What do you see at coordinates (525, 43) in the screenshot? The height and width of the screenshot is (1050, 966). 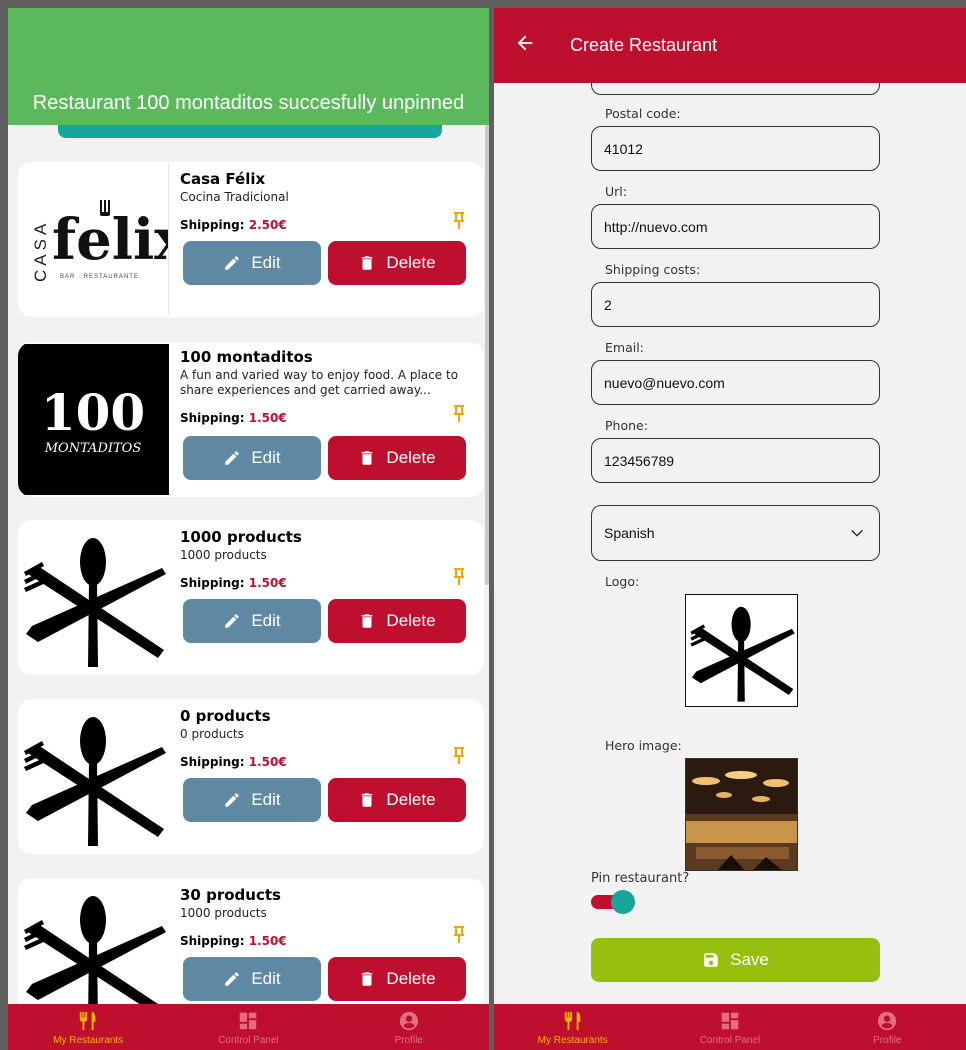 I see `arrow-left-icon` at bounding box center [525, 43].